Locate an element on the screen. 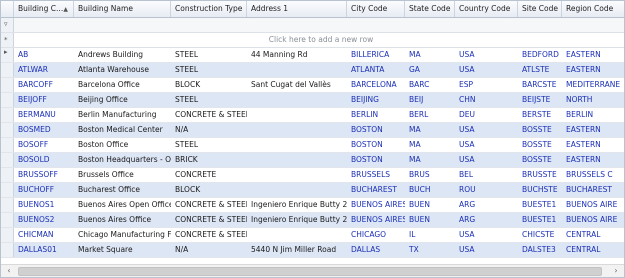 This screenshot has height=278, width=625. header-country-code: Country Code is located at coordinates (486, 9).